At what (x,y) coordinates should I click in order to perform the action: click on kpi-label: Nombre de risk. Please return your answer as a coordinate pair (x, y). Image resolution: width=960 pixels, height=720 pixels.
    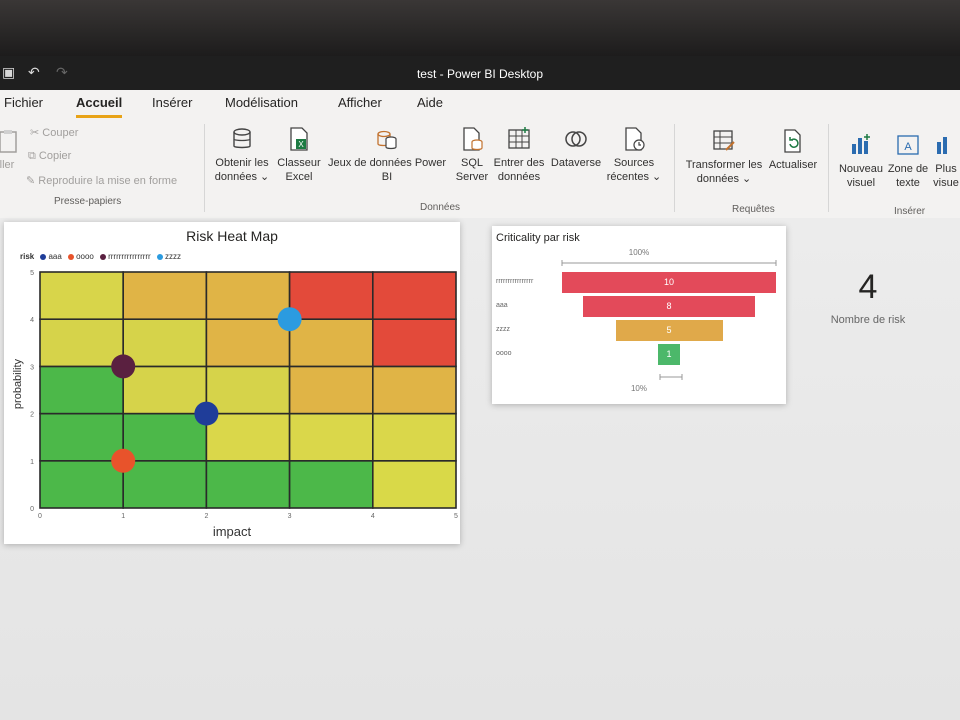
    Looking at the image, I should click on (868, 320).